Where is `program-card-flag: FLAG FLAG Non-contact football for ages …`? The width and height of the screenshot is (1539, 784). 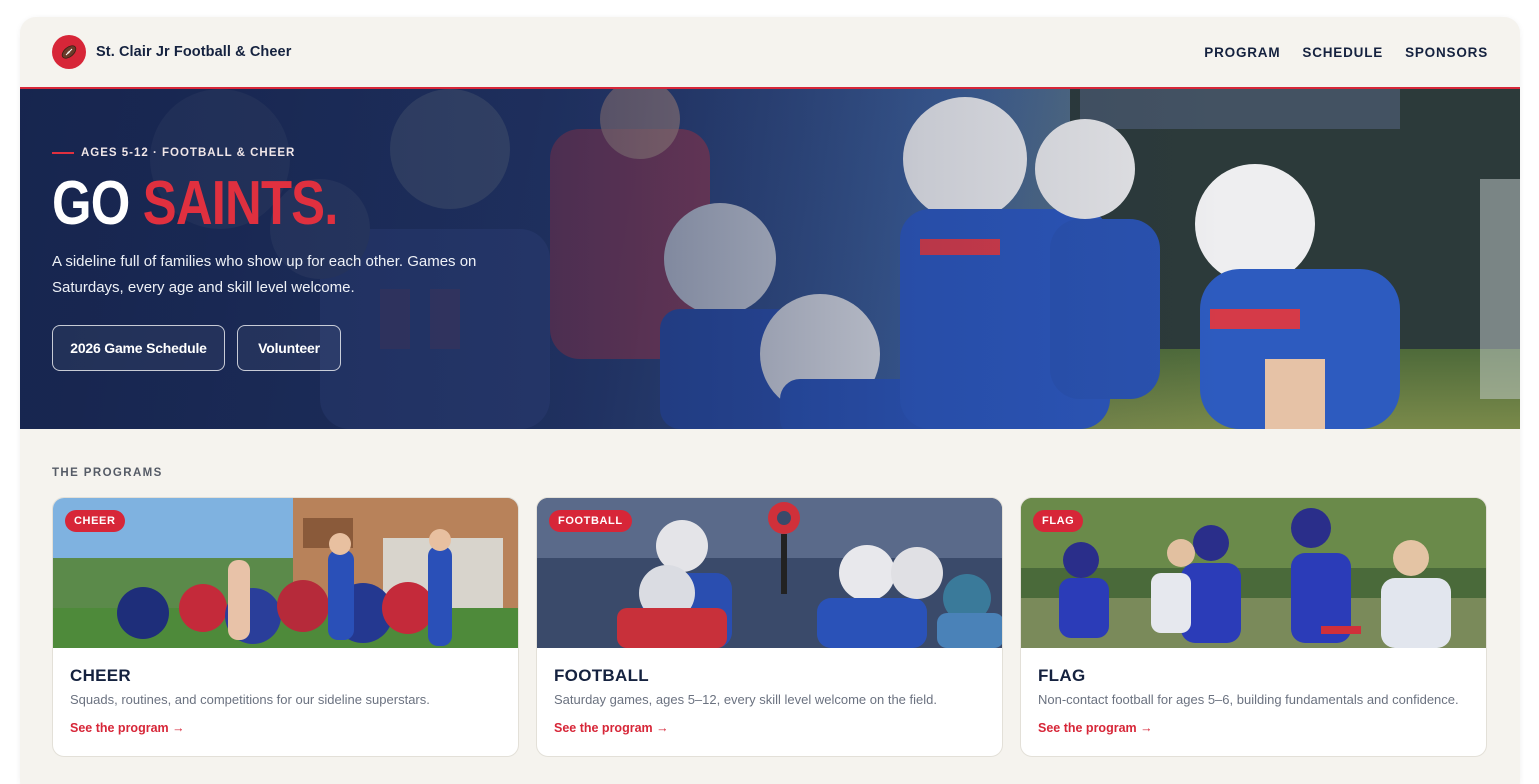
program-card-flag: FLAG FLAG Non-contact football for ages … is located at coordinates (1253, 627).